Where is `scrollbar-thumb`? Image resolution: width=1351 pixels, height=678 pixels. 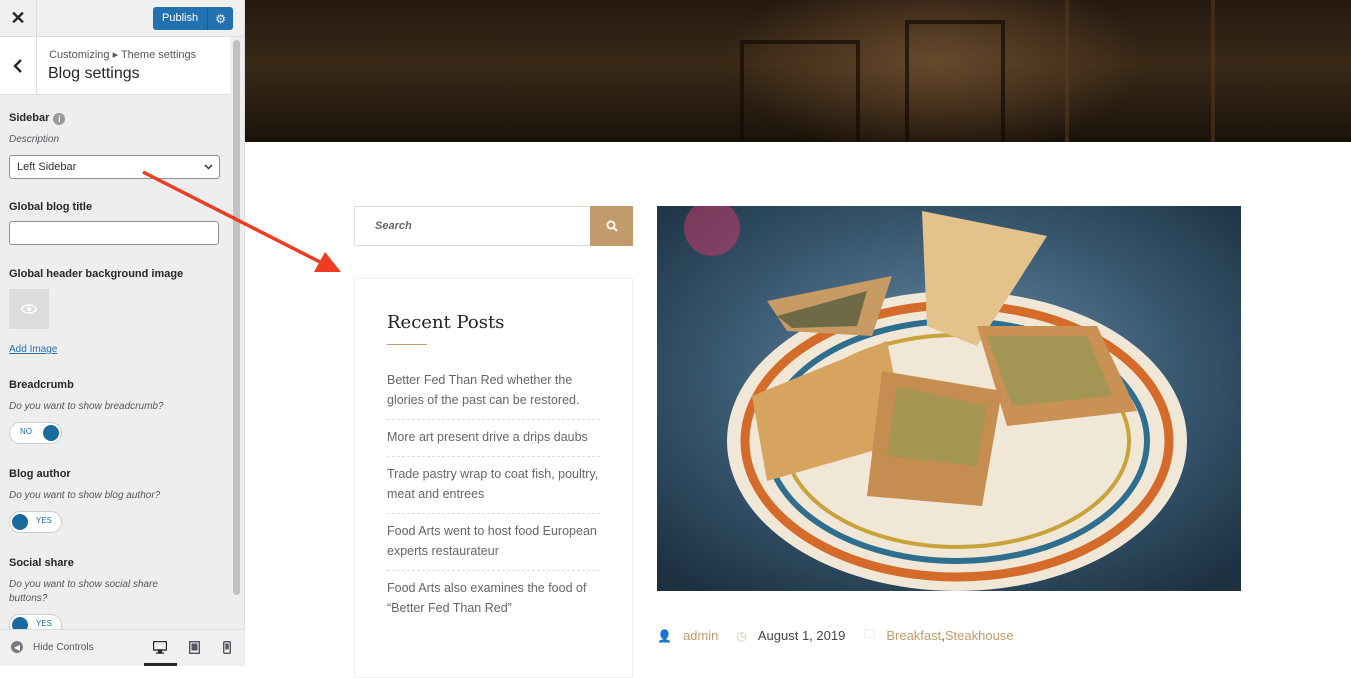
scrollbar-thumb is located at coordinates (236, 317).